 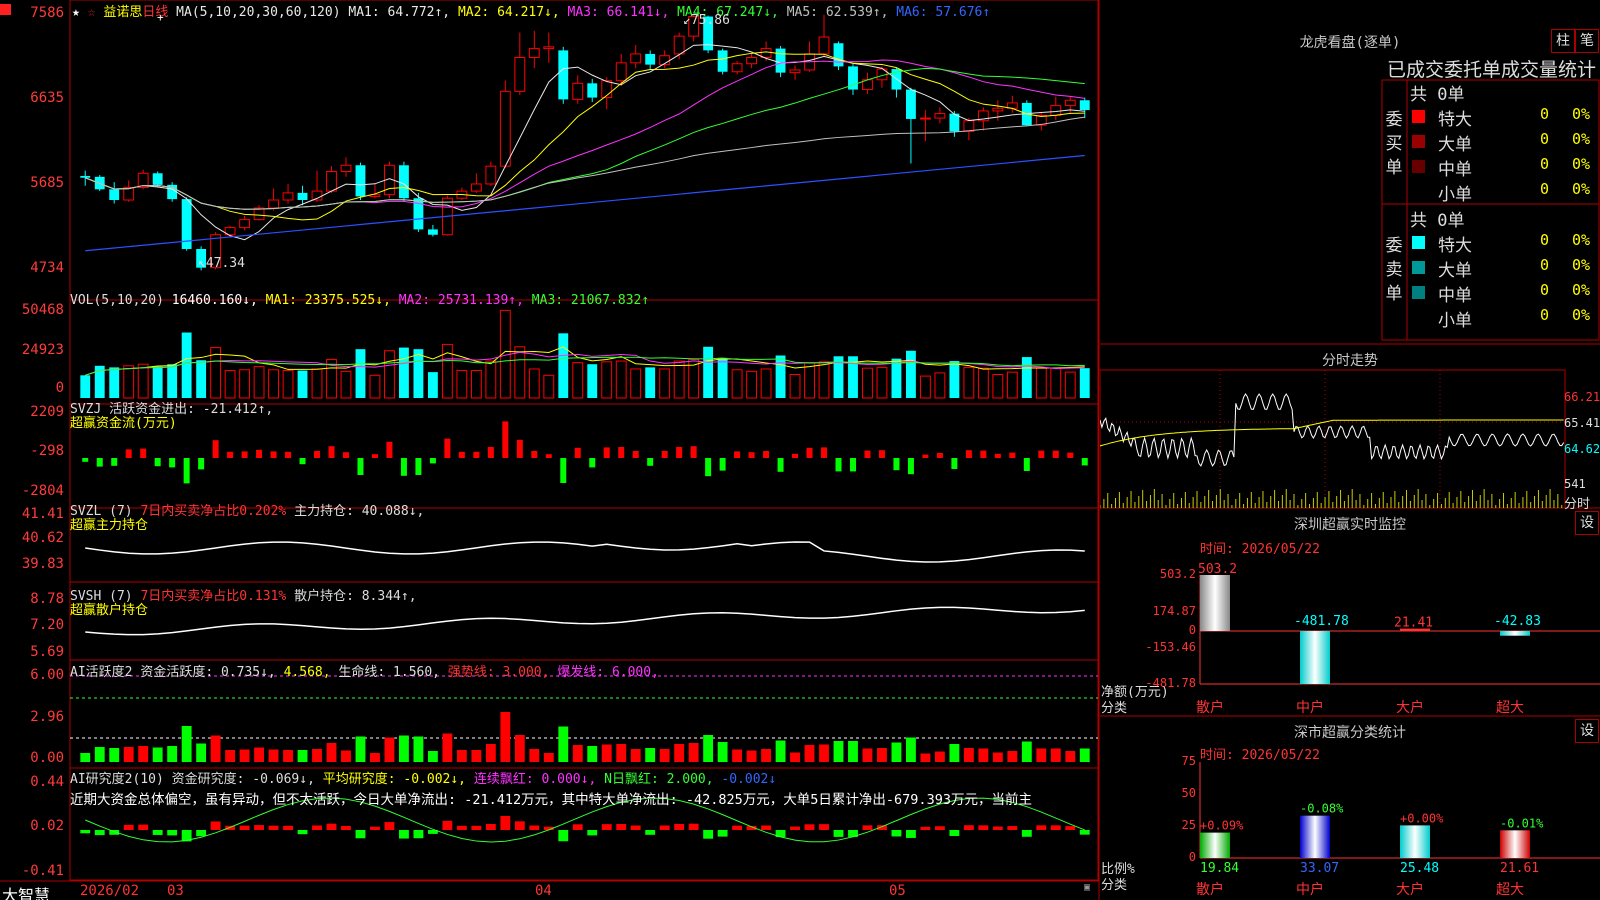 I want to click on sz-time: 时间: 2026/05/22, so click(x=1260, y=549).